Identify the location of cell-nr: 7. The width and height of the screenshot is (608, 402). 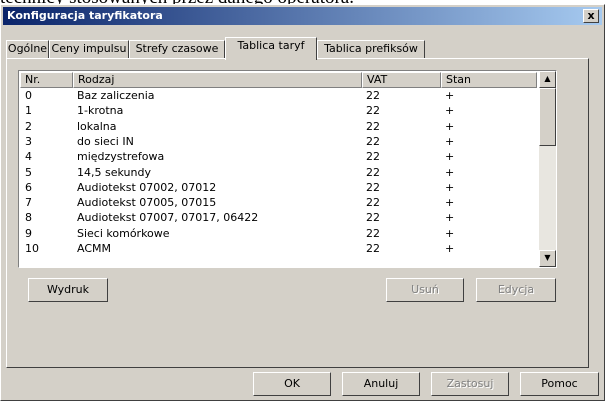
(28, 203).